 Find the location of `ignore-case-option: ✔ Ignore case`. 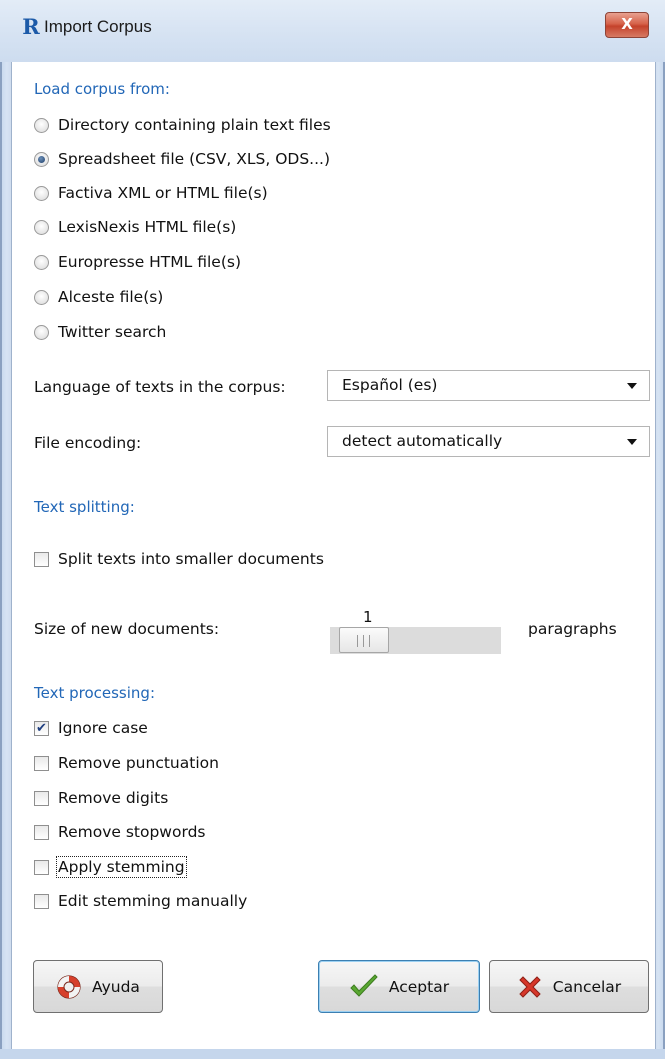

ignore-case-option: ✔ Ignore case is located at coordinates (91, 728).